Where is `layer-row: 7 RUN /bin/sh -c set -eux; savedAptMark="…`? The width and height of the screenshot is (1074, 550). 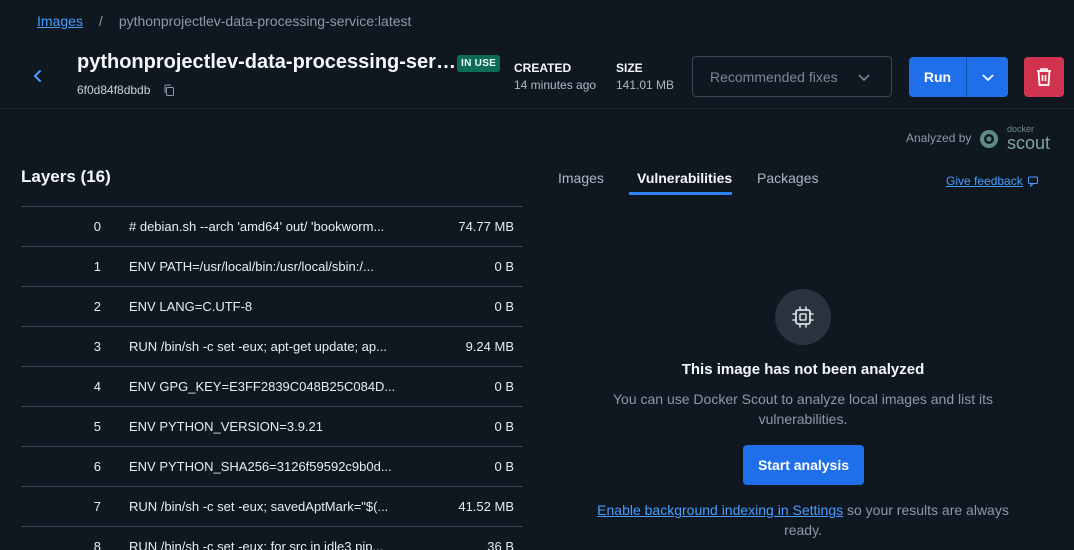
layer-row: 7 RUN /bin/sh -c set -eux; savedAptMark="… is located at coordinates (272, 507).